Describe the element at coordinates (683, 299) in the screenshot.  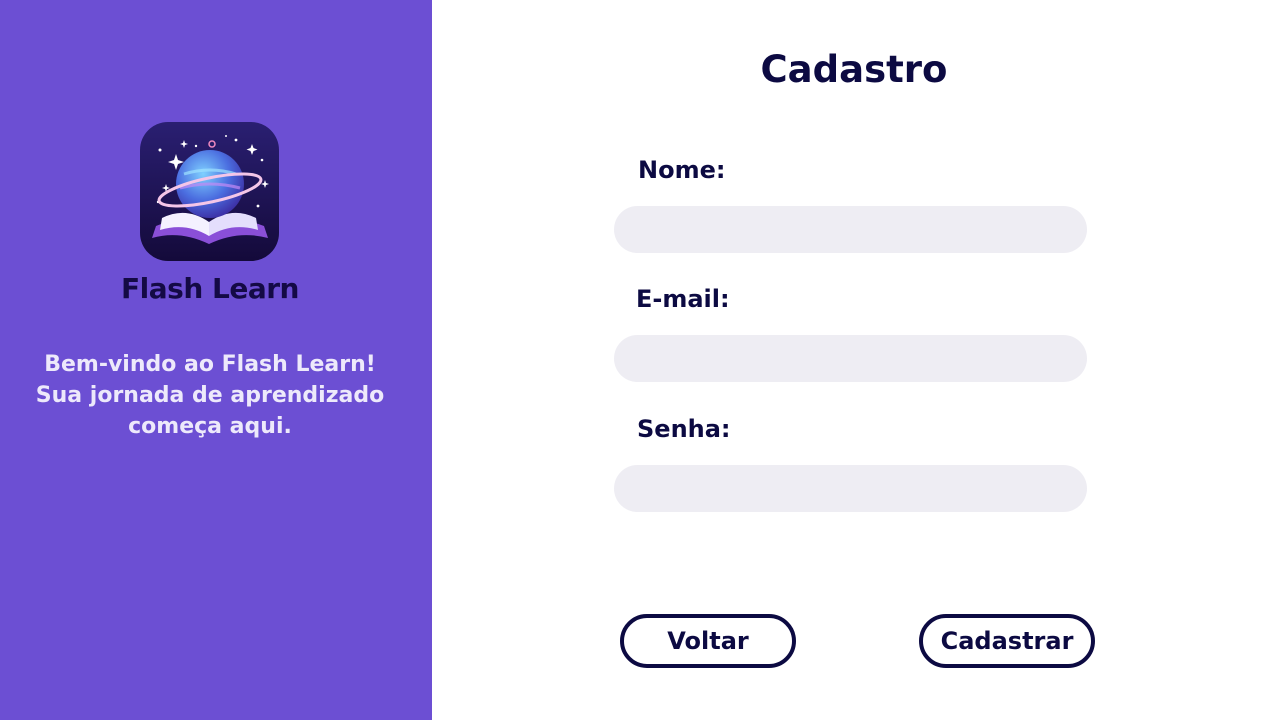
I see `email-label: E-mail:` at that location.